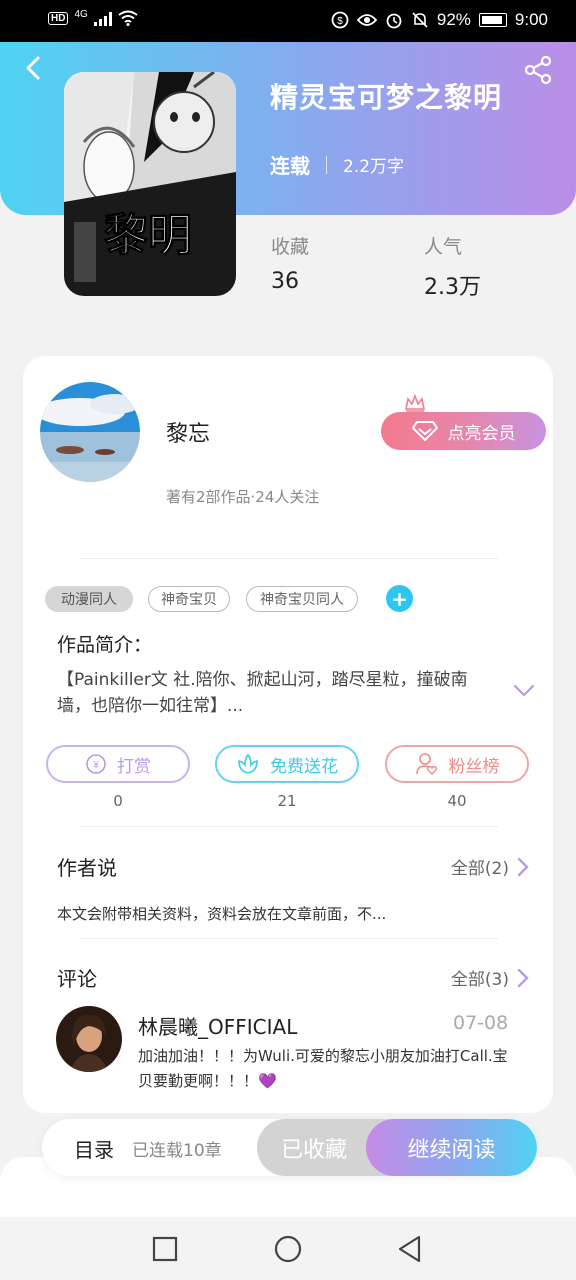 The image size is (576, 1280). Describe the element at coordinates (94, 1148) in the screenshot. I see `toc-button: 目录` at that location.